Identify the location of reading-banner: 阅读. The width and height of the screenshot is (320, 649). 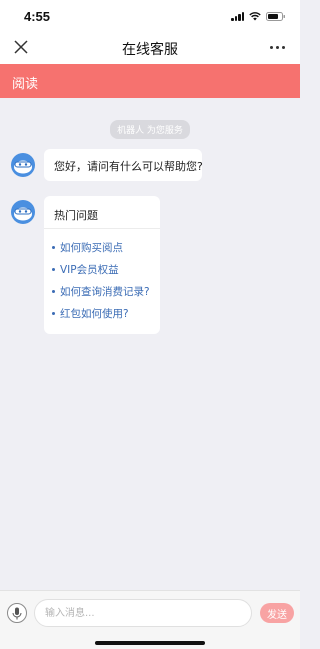
(150, 81).